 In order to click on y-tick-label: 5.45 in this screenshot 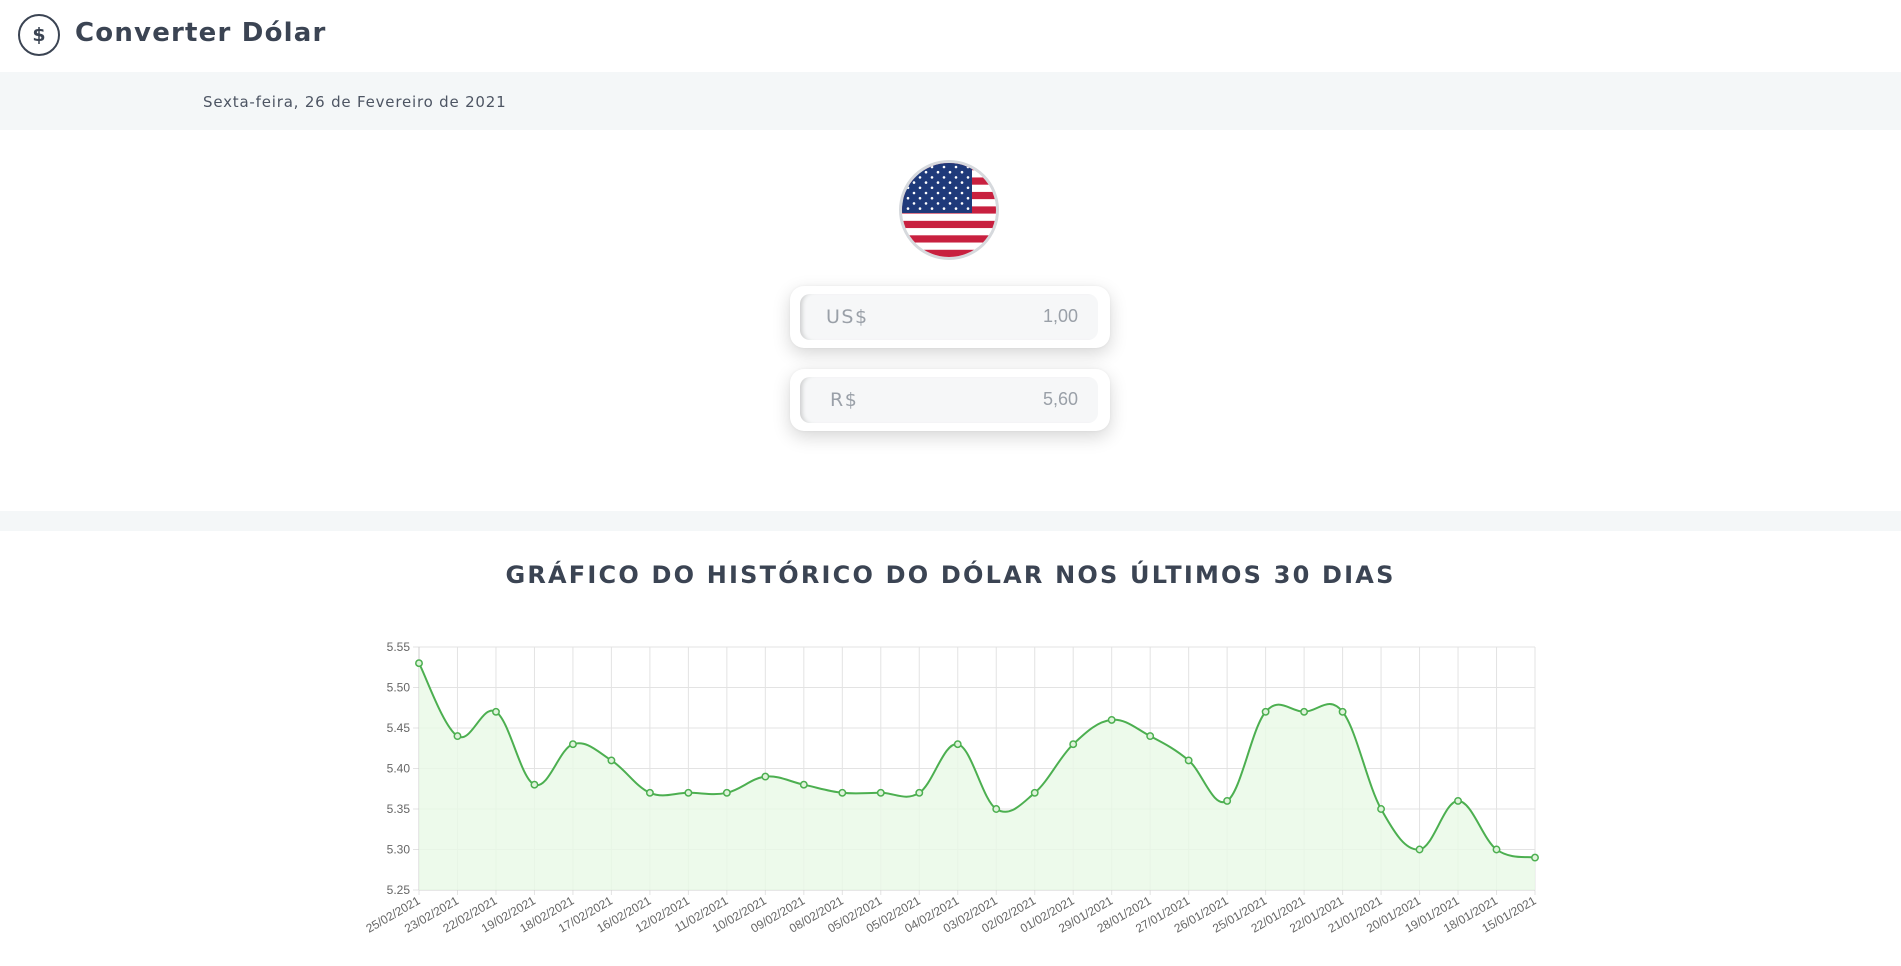, I will do `click(399, 728)`.